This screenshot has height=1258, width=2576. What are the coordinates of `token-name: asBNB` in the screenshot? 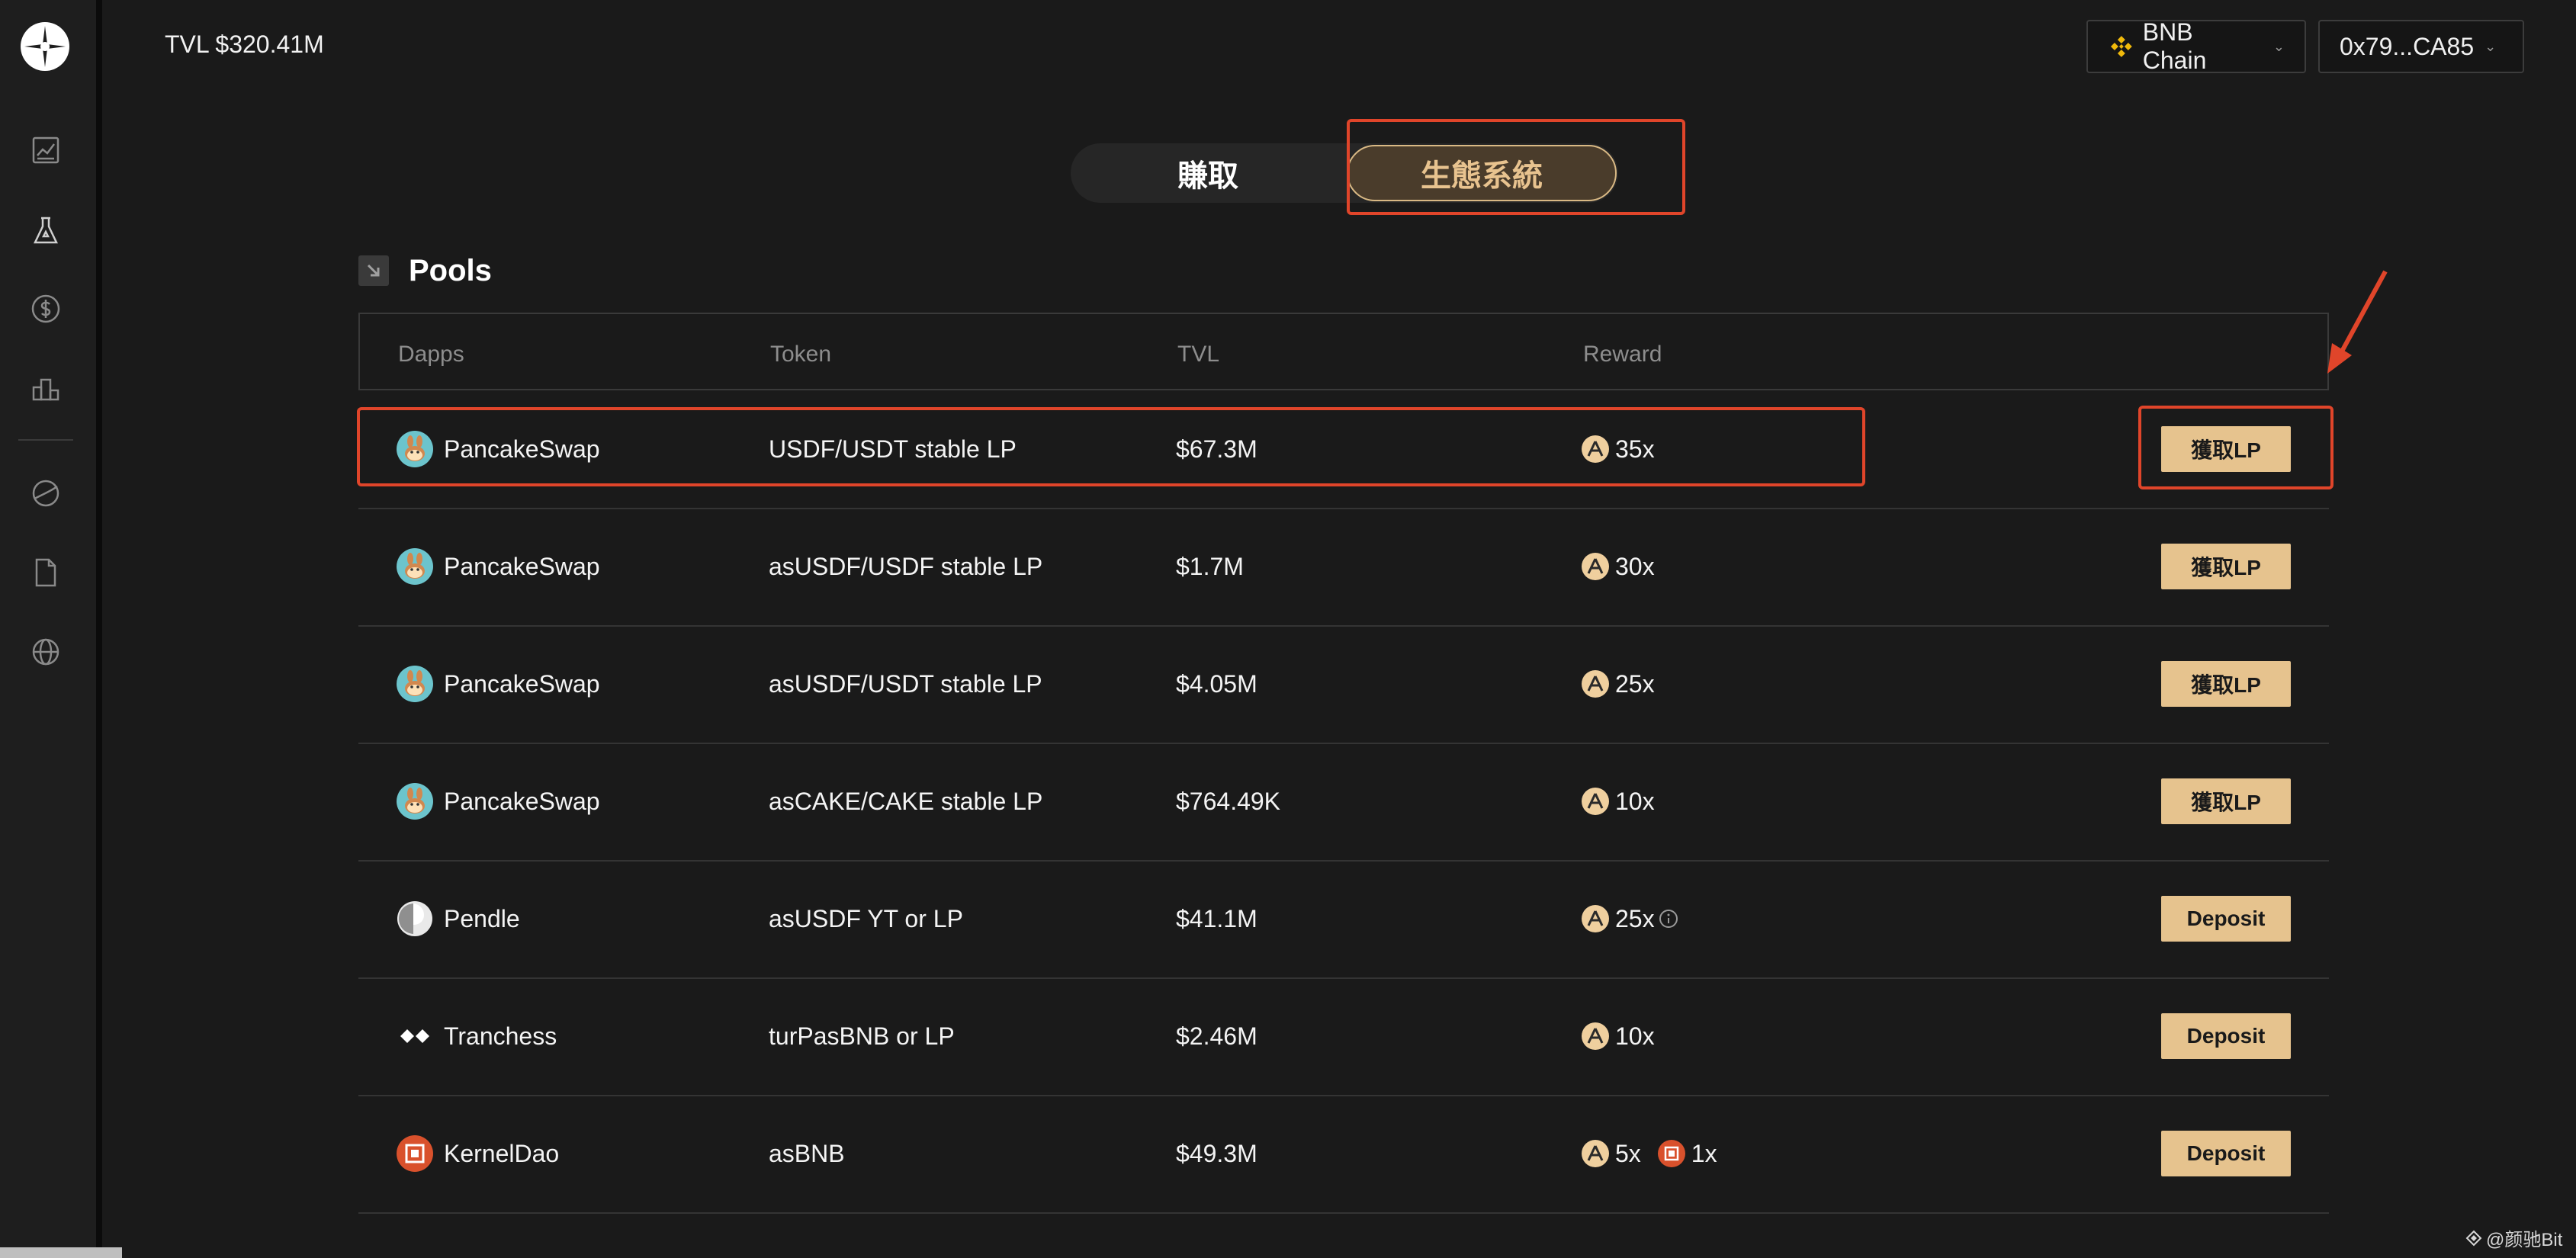 It's located at (807, 1153).